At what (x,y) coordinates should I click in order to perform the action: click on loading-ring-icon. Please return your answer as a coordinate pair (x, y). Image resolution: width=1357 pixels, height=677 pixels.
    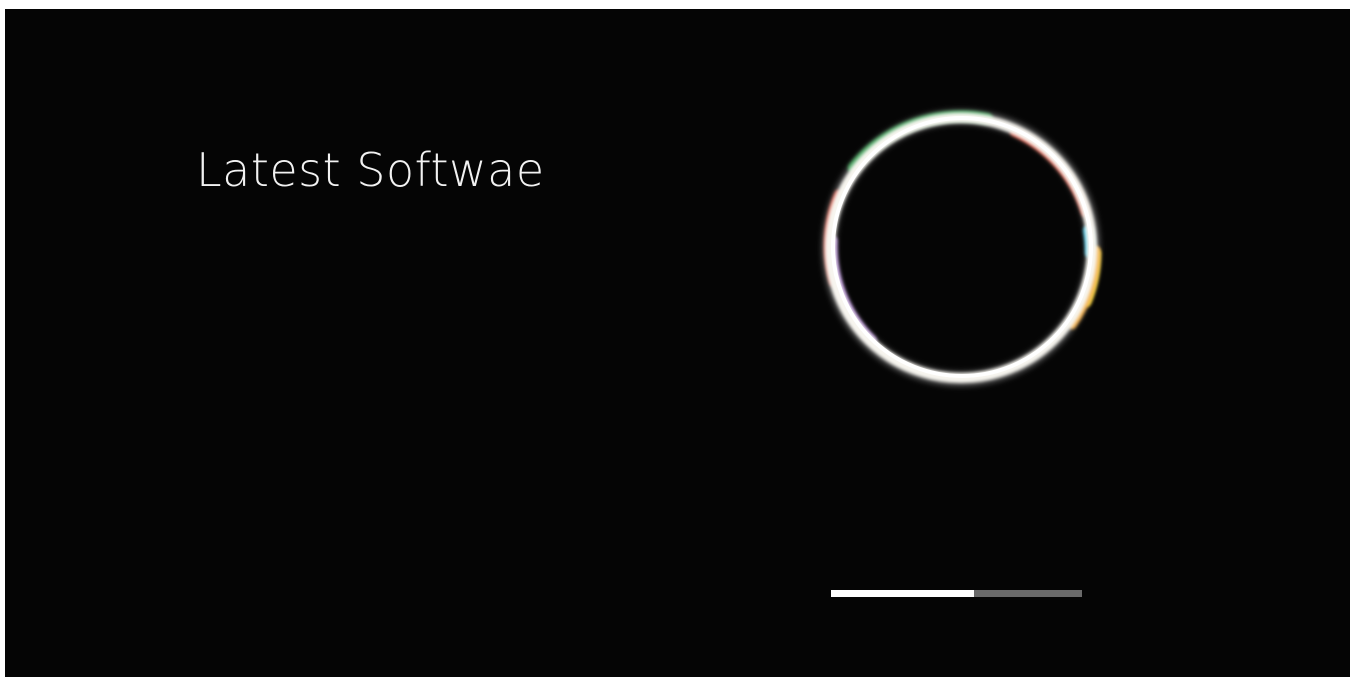
    Looking at the image, I should click on (961, 249).